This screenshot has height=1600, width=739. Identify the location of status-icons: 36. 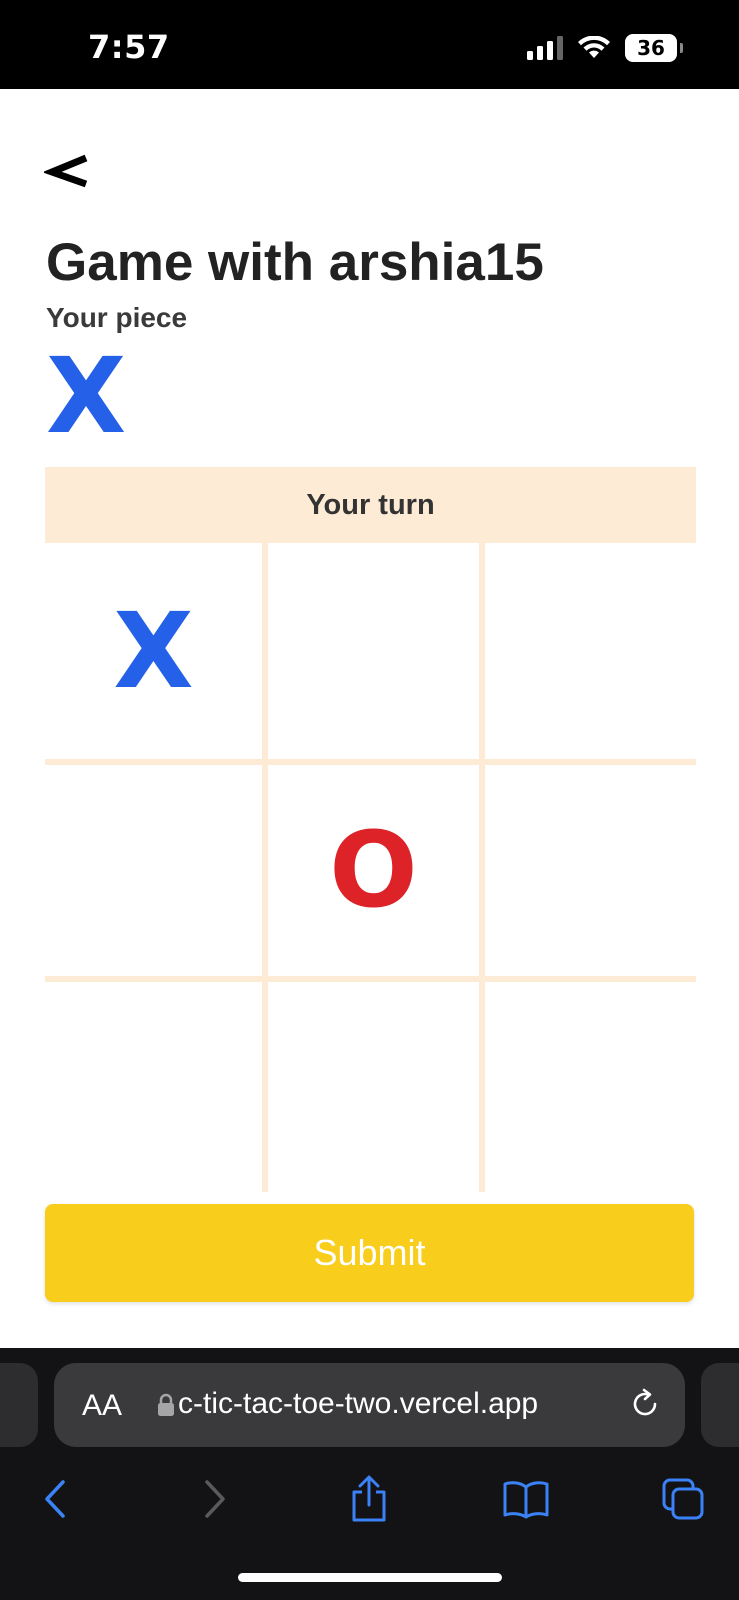
(605, 48).